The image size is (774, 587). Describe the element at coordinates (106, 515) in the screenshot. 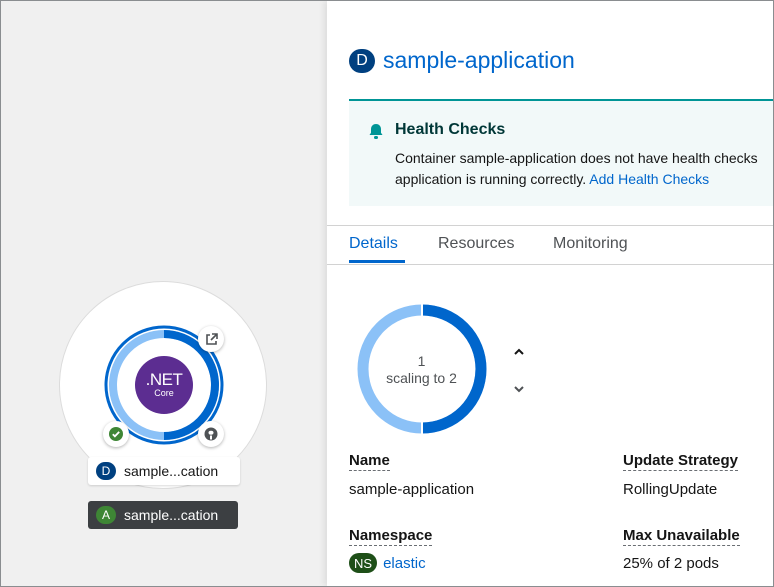

I see `application-badge: A` at that location.